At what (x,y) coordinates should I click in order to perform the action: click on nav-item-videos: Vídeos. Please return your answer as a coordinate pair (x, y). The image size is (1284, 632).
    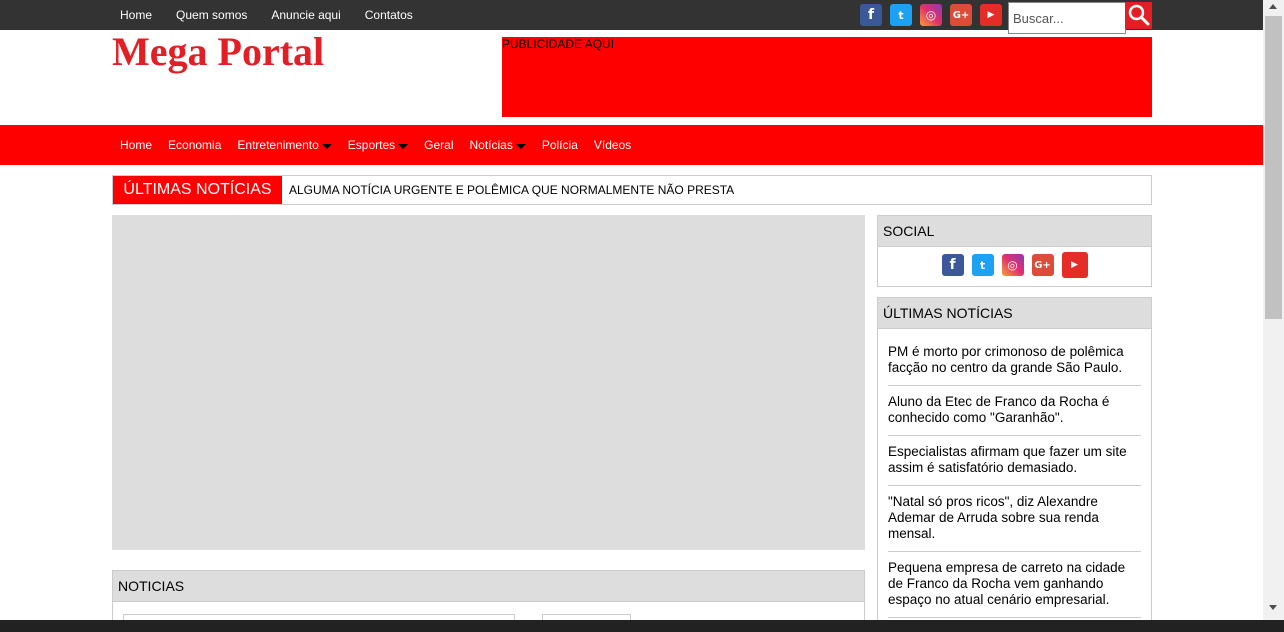
    Looking at the image, I should click on (612, 145).